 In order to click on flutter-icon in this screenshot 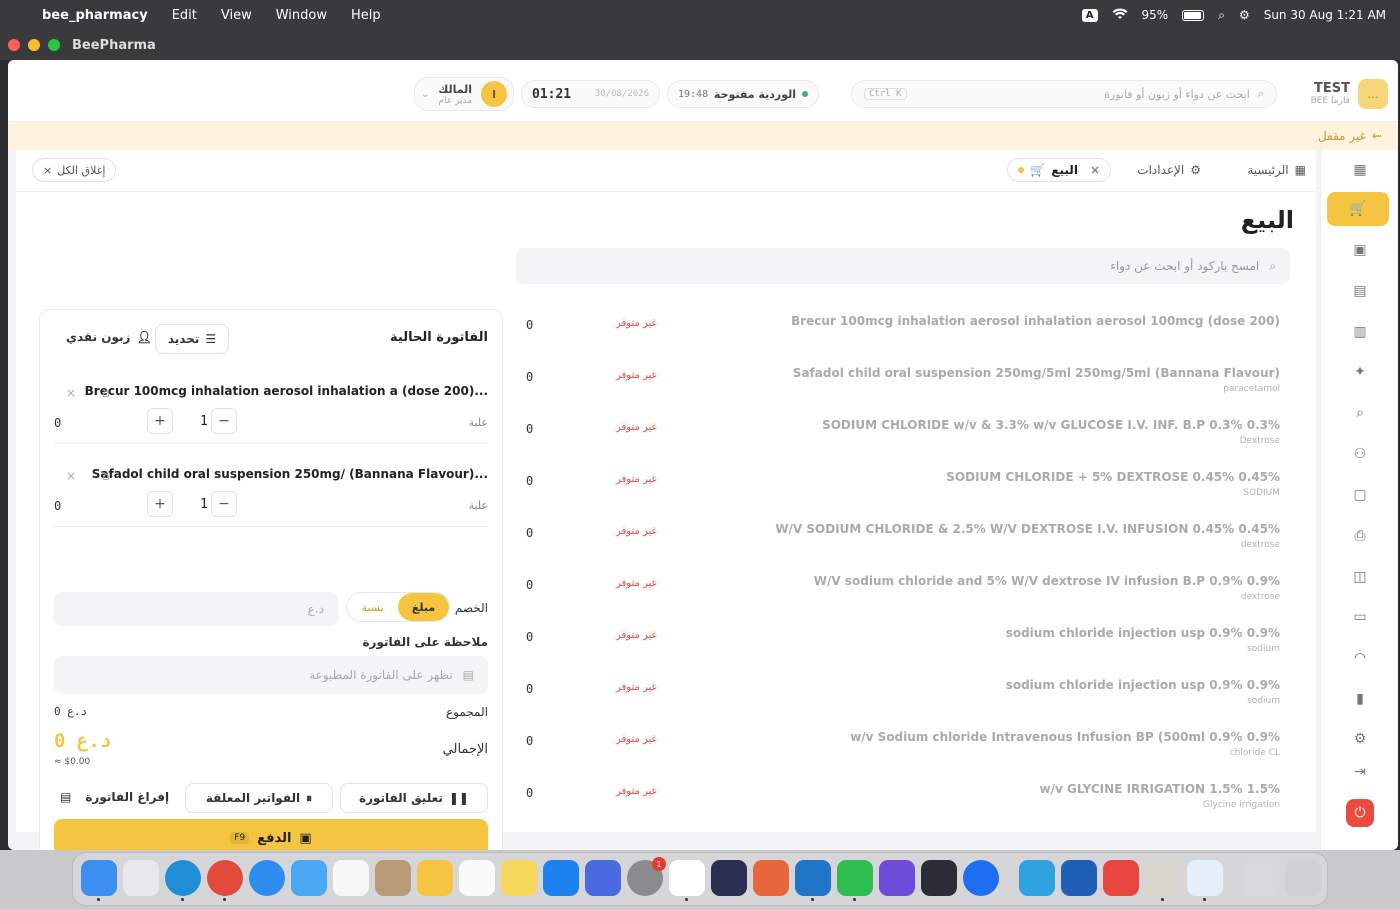, I will do `click(1205, 880)`.